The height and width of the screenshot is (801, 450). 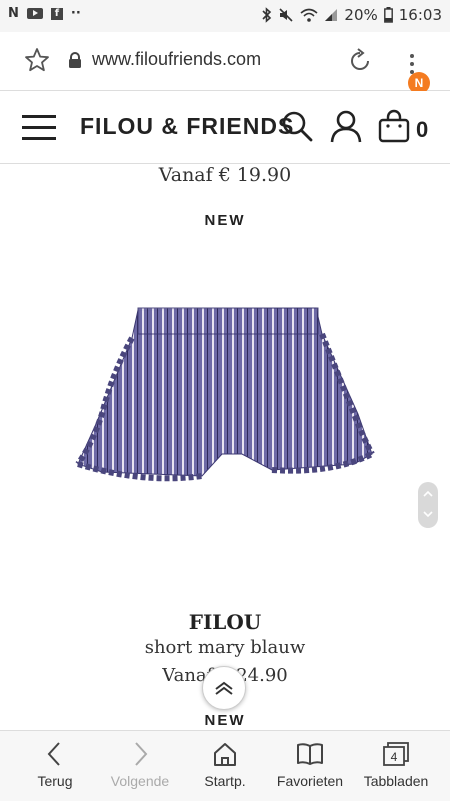 I want to click on back-button: Terug, so click(x=55, y=766).